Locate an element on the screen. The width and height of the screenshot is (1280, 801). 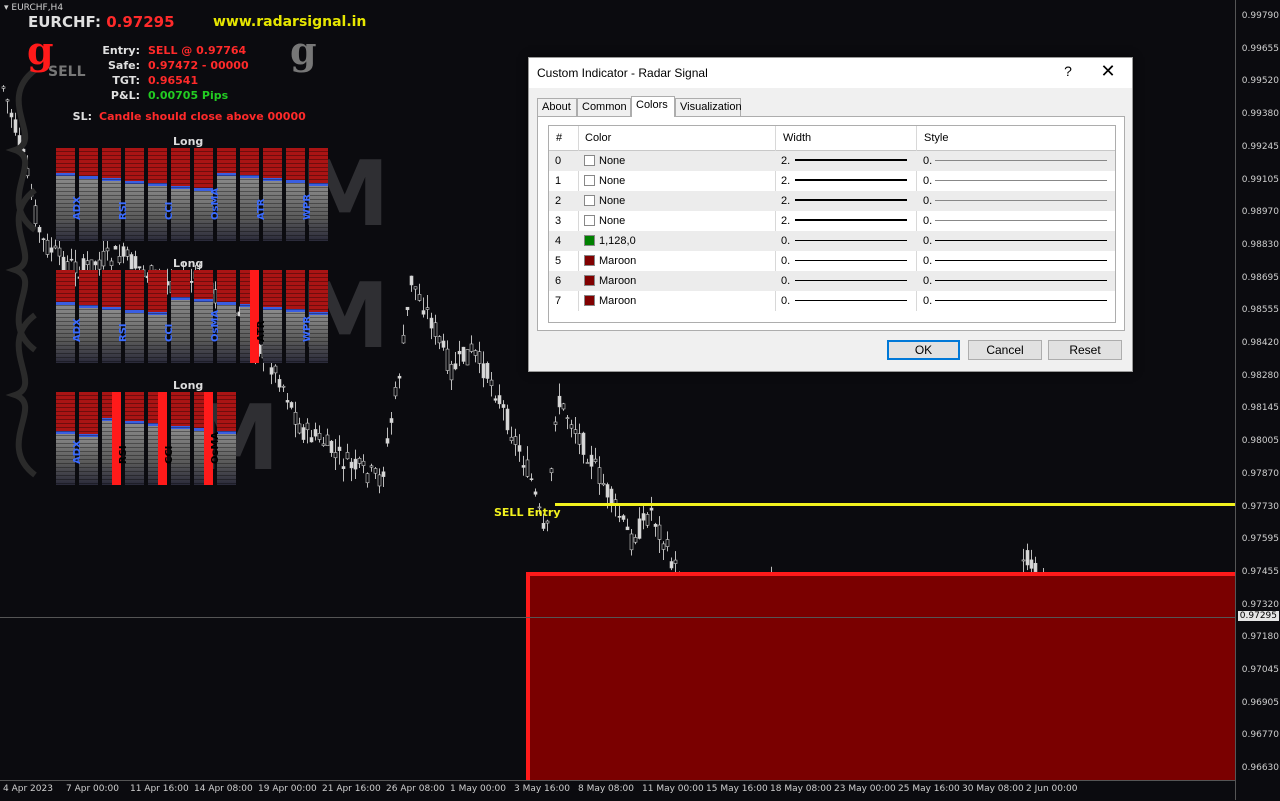
price-tick: 0.98970 is located at coordinates (1260, 212).